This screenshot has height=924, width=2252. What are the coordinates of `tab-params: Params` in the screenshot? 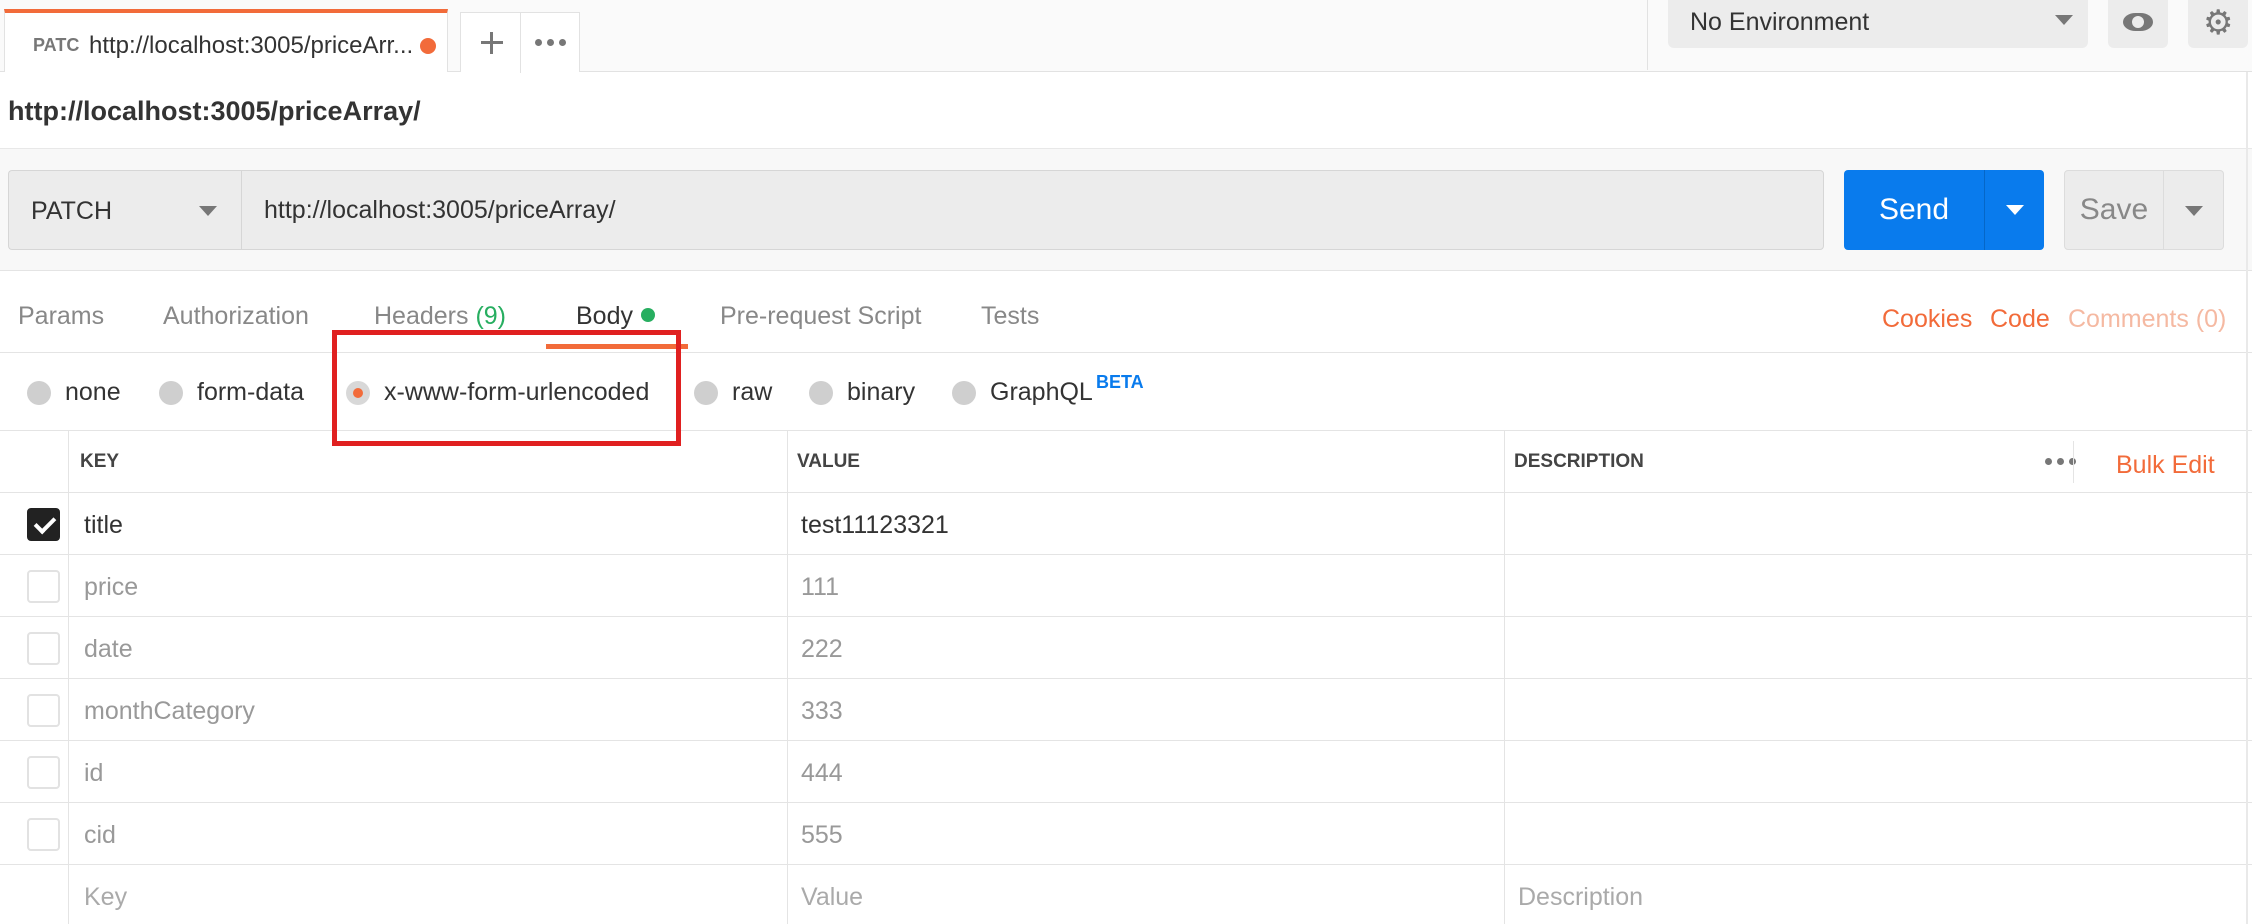 It's located at (61, 316).